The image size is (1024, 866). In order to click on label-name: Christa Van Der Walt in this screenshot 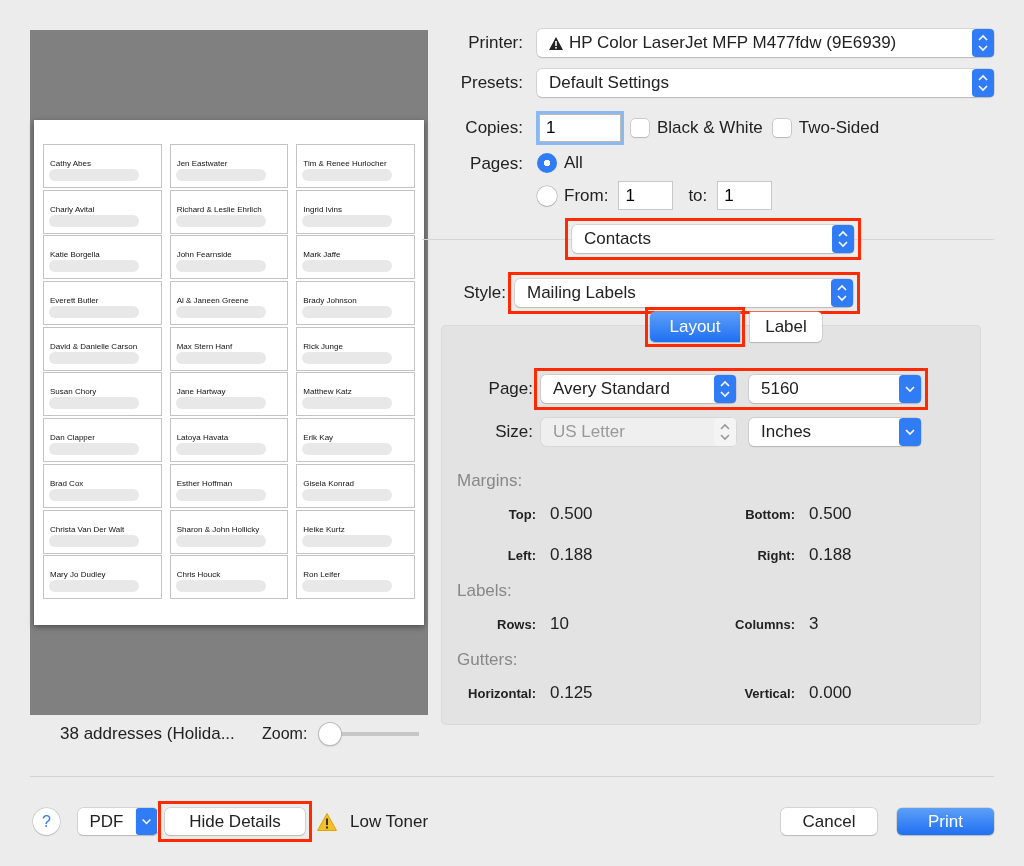, I will do `click(87, 529)`.